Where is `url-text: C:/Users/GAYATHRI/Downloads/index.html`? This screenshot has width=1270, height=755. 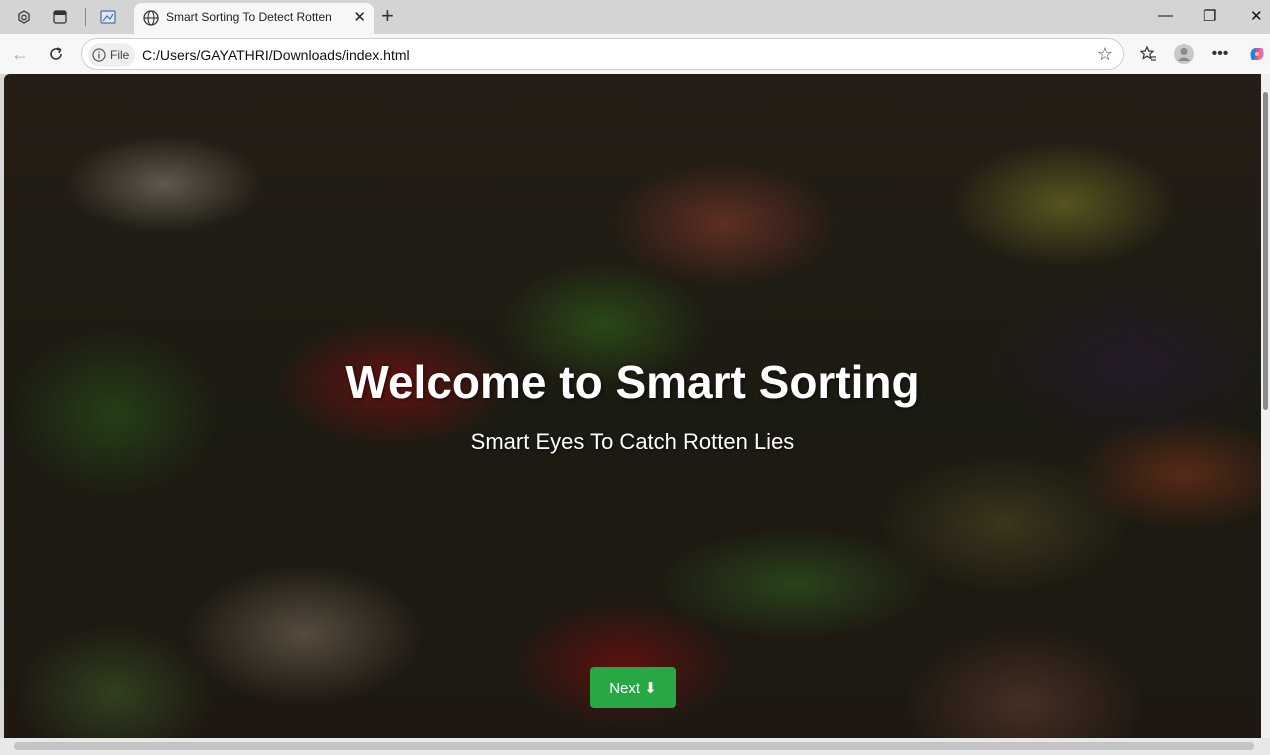
url-text: C:/Users/GAYATHRI/Downloads/index.html is located at coordinates (276, 55).